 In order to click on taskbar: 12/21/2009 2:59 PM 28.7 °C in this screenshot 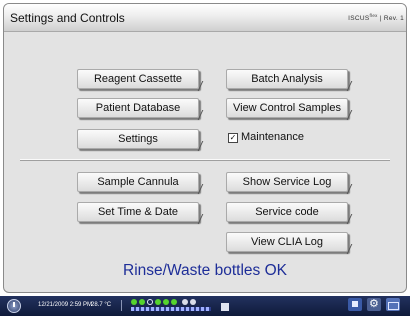, I will do `click(205, 306)`.